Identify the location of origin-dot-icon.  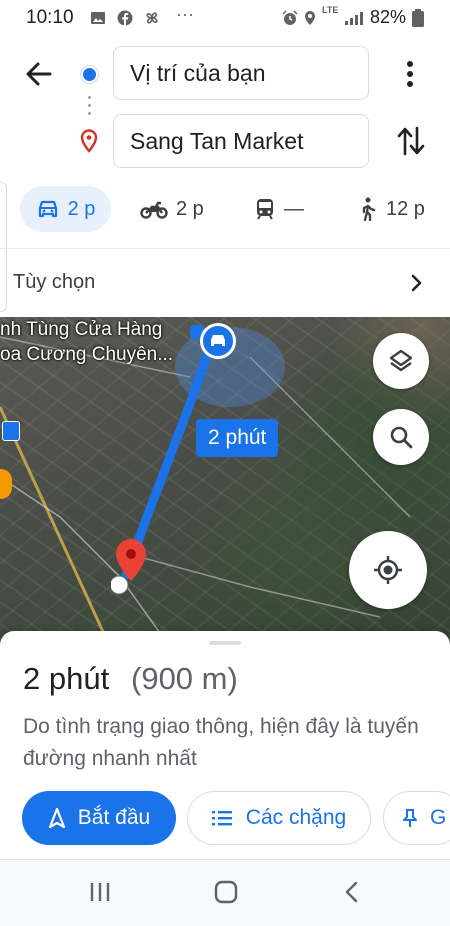
(89, 74).